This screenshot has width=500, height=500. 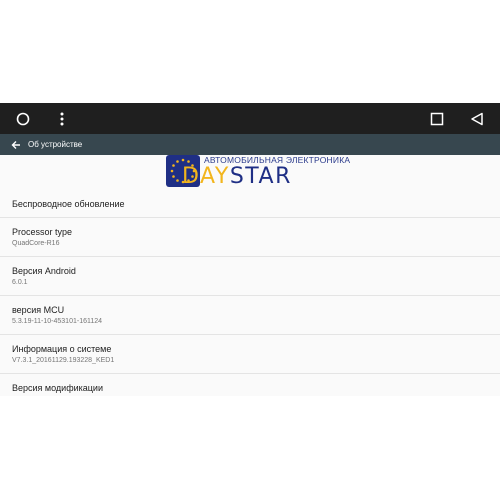 What do you see at coordinates (250, 315) in the screenshot?
I see `pref-mcu-version: версия MCU 5.3.19-11-10-453101-161124` at bounding box center [250, 315].